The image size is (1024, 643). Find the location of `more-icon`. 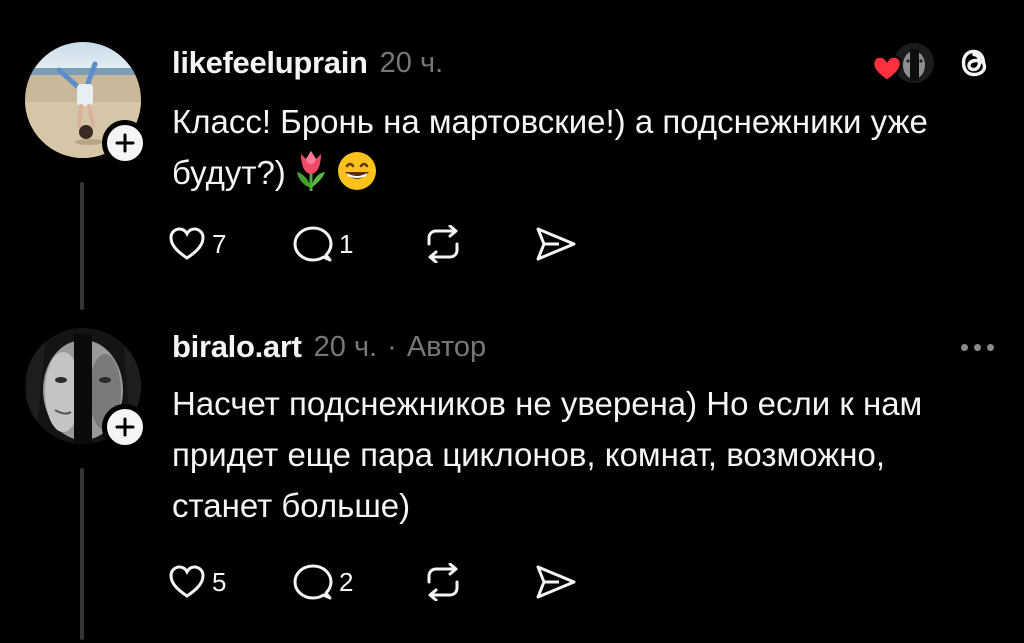

more-icon is located at coordinates (977, 347).